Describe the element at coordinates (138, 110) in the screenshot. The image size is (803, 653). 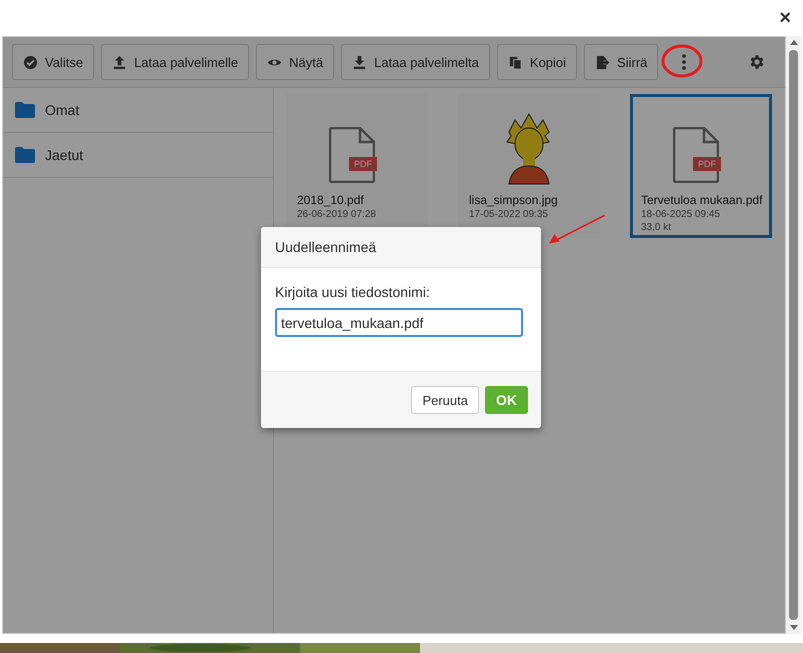
I see `folder-item: Omat` at that location.